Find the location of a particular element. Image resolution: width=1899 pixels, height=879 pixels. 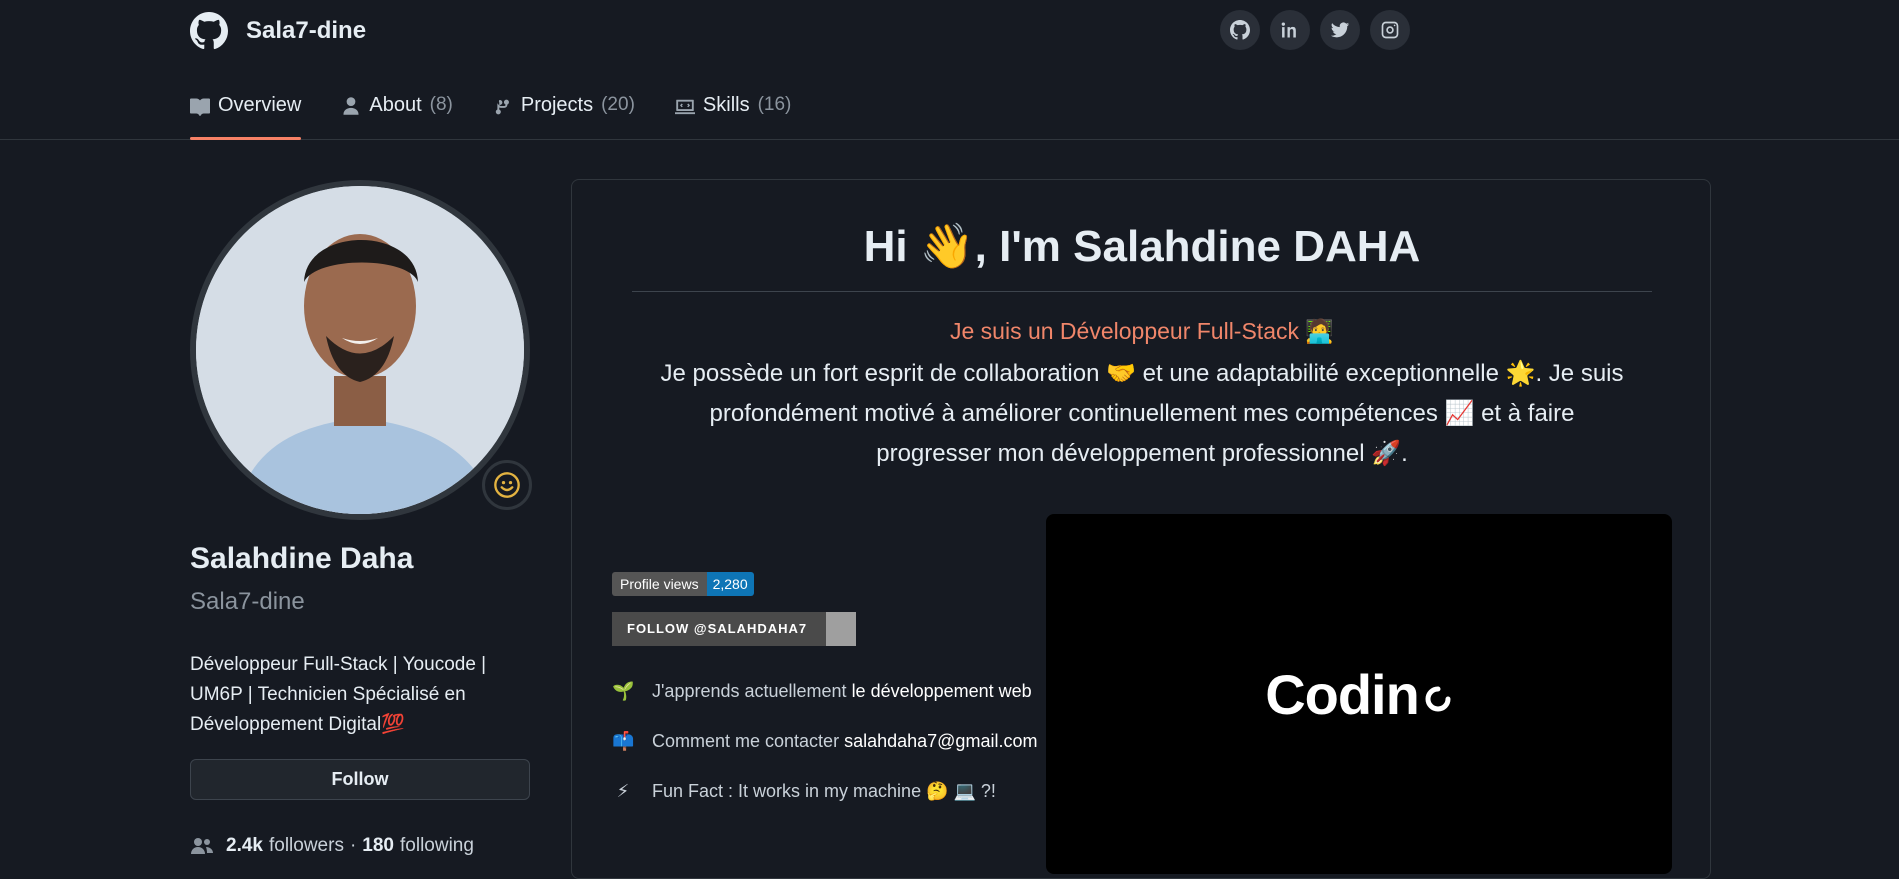

twitter-icon is located at coordinates (1340, 30).